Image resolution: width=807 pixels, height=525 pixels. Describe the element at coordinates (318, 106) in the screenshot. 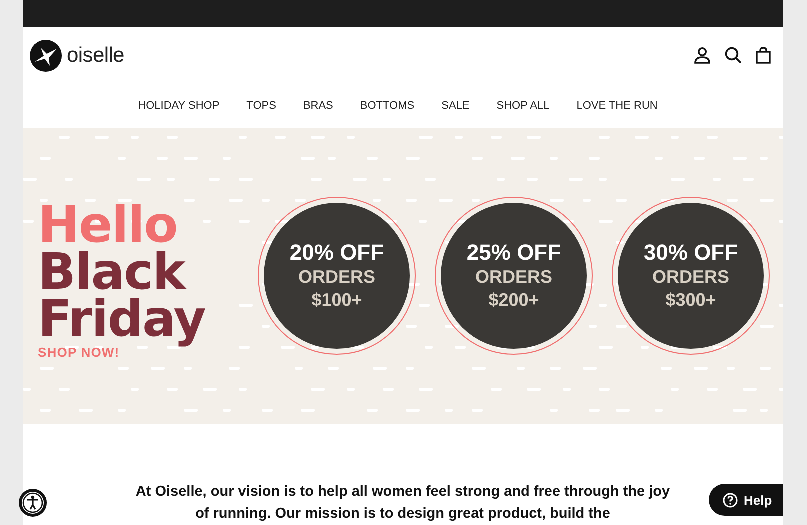

I see `nav-link: BRAS` at that location.